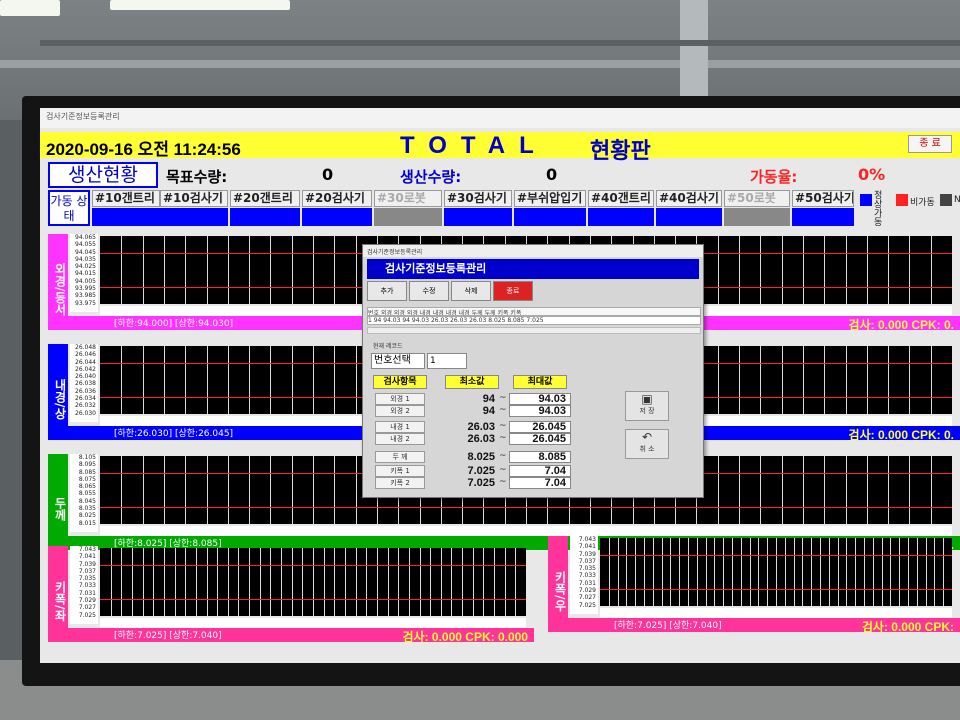 The width and height of the screenshot is (960, 720). I want to click on y-tick-label: 8.045, so click(87, 501).